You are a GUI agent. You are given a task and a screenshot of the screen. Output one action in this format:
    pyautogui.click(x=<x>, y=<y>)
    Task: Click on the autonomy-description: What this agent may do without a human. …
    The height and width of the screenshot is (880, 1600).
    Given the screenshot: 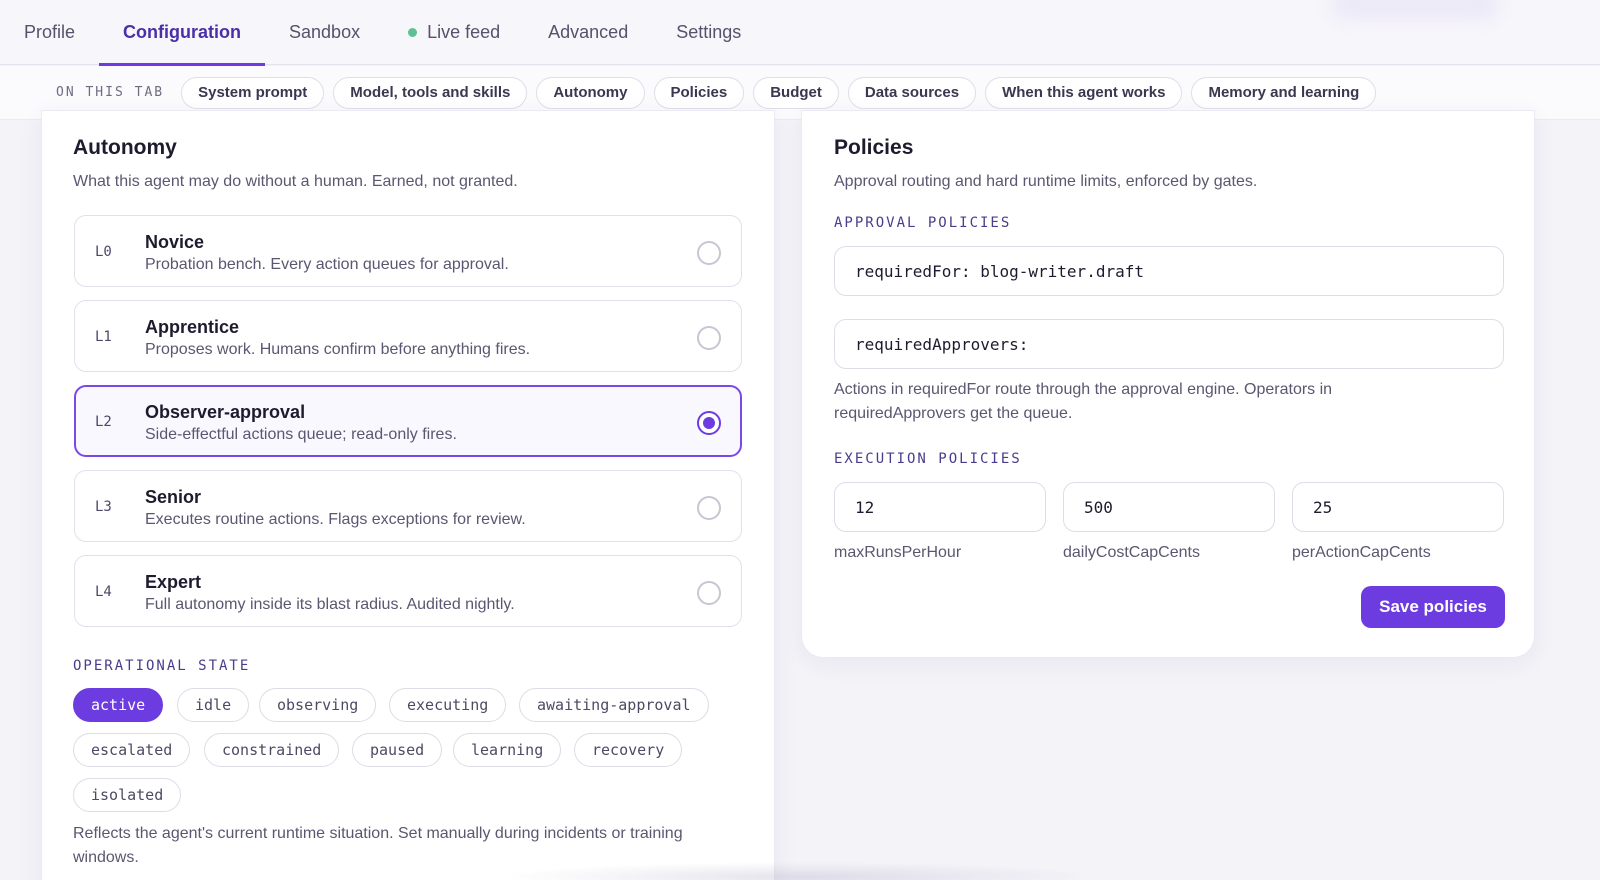 What is the action you would take?
    pyautogui.click(x=295, y=181)
    